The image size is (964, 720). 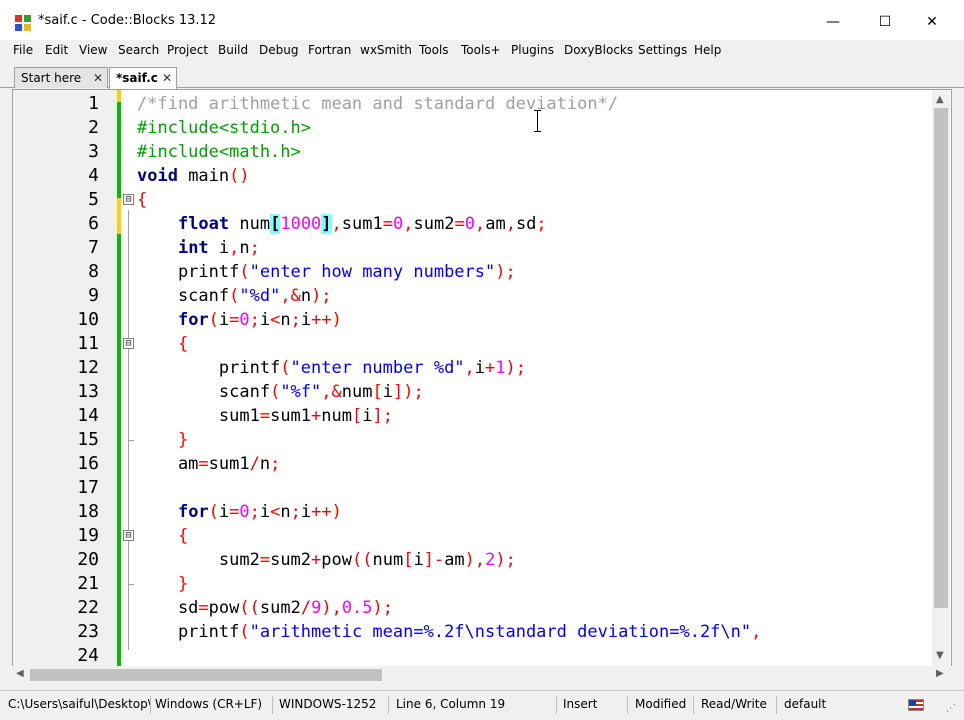 What do you see at coordinates (168, 608) in the screenshot?
I see `code-token: sd` at bounding box center [168, 608].